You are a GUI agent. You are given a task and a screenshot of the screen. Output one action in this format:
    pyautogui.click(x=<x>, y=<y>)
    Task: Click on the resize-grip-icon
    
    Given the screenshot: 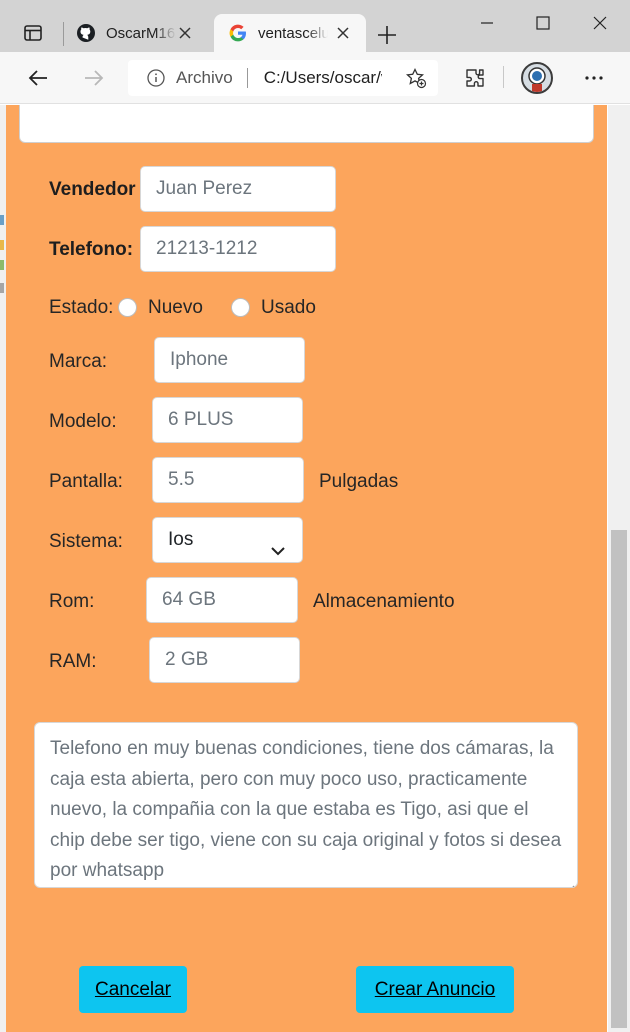 What is the action you would take?
    pyautogui.click(x=569, y=880)
    